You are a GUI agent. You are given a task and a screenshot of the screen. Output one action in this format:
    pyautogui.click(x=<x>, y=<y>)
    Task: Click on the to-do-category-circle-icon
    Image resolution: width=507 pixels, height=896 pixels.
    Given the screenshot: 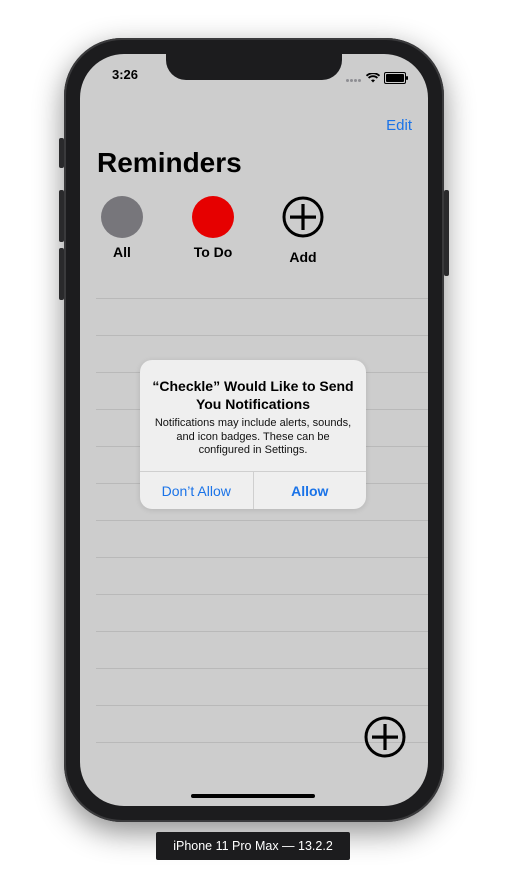 What is the action you would take?
    pyautogui.click(x=213, y=217)
    